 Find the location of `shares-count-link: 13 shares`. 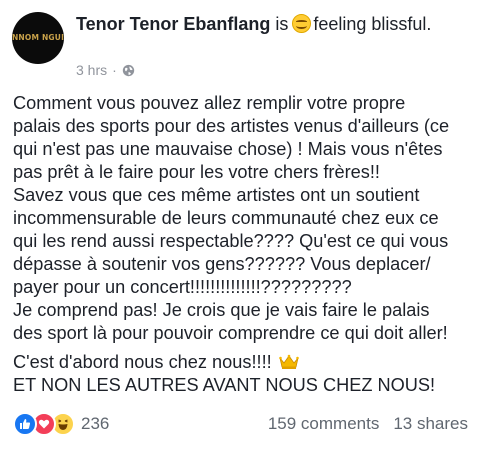

shares-count-link: 13 shares is located at coordinates (430, 424).